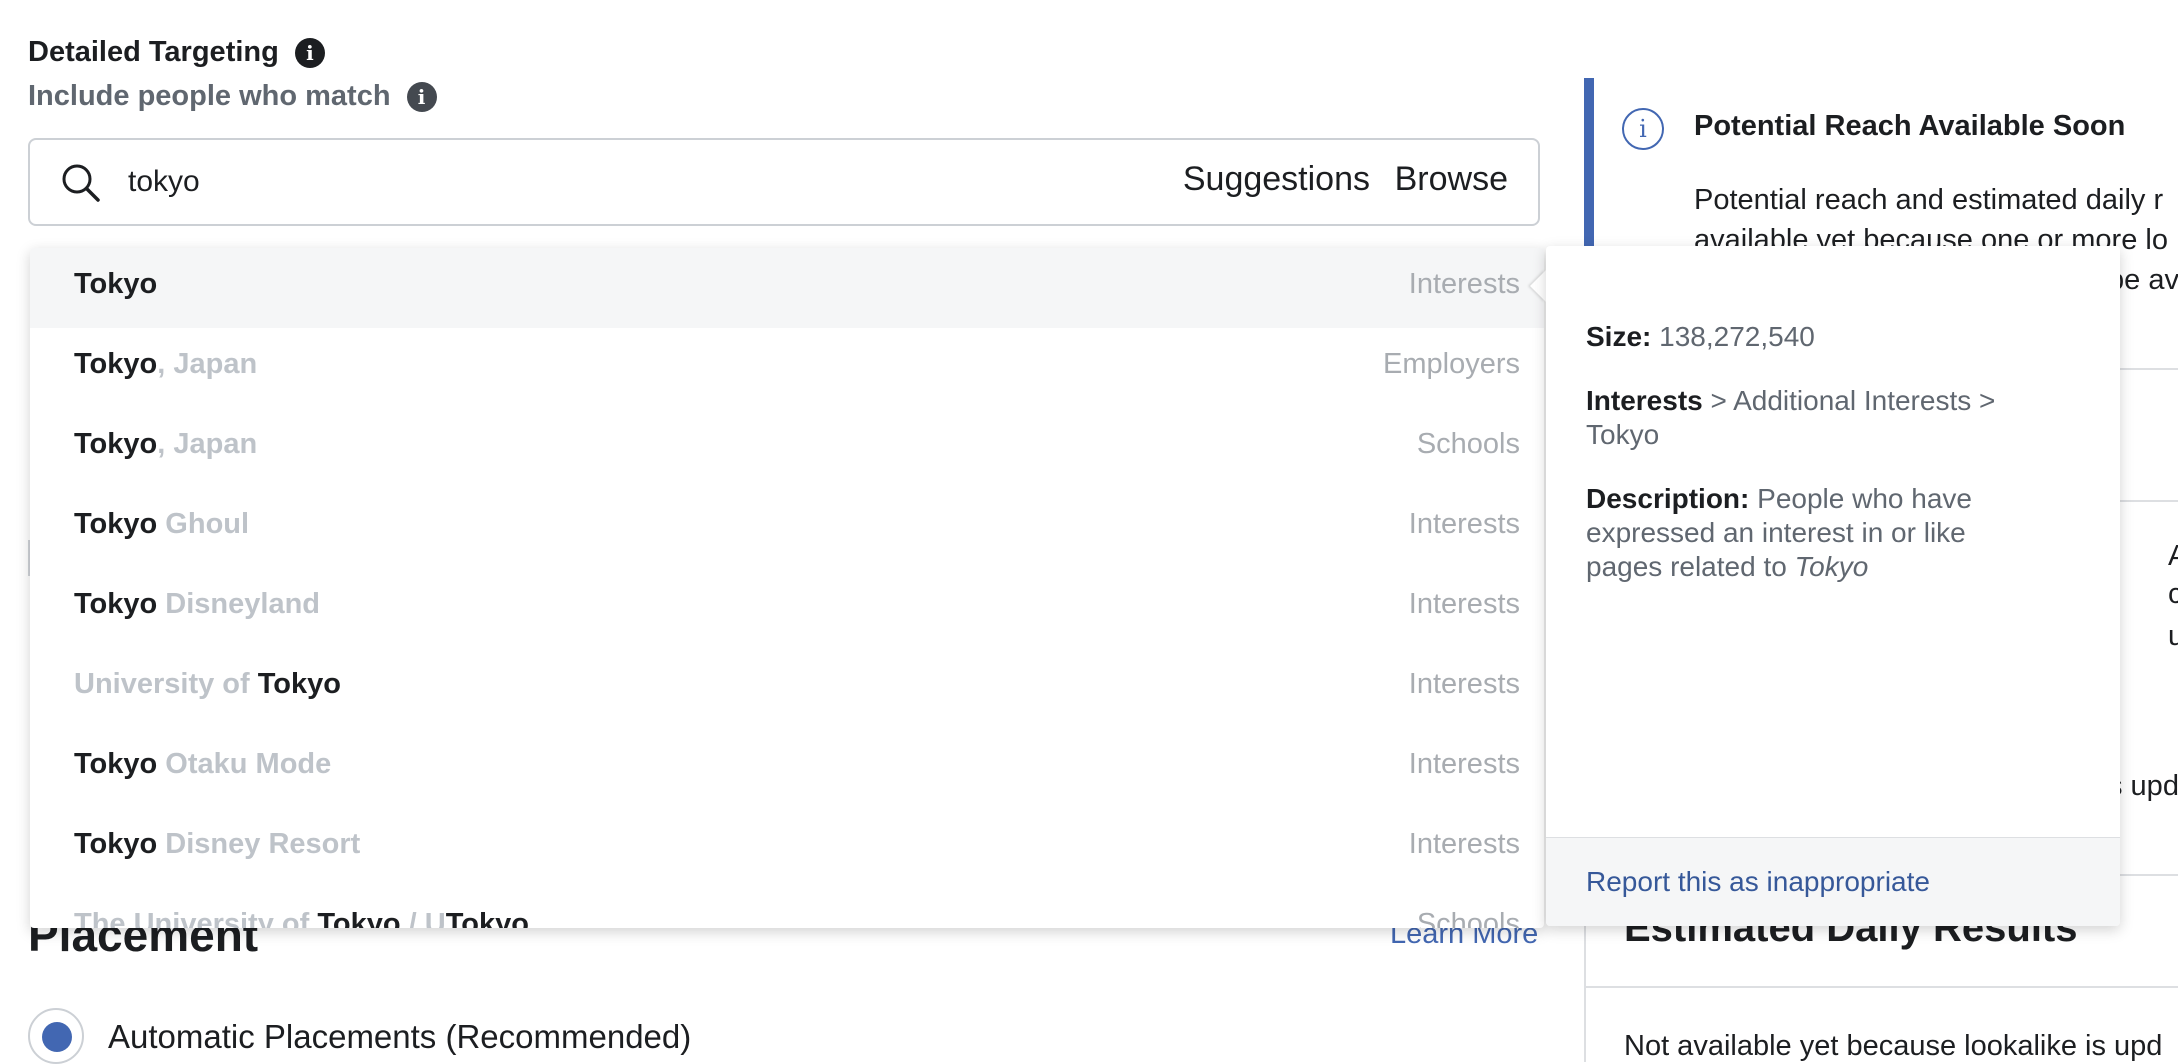 Image resolution: width=2178 pixels, height=1064 pixels. Describe the element at coordinates (787, 608) in the screenshot. I see `result-row: Tokyo Disneyland Interests` at that location.